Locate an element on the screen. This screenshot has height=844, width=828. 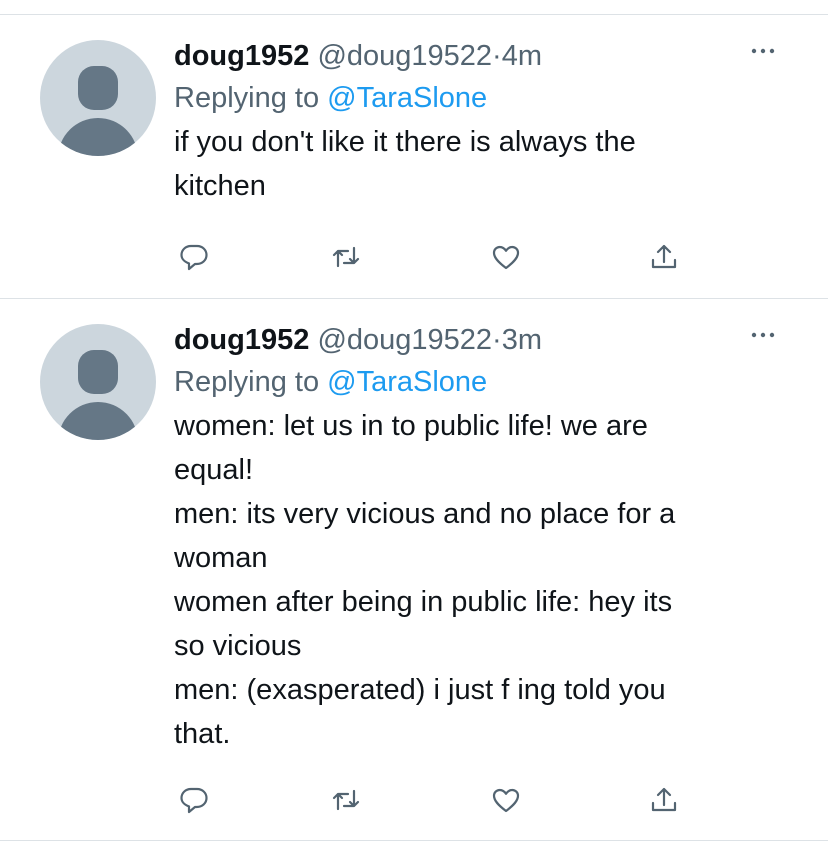
timestamp: 3m is located at coordinates (522, 340).